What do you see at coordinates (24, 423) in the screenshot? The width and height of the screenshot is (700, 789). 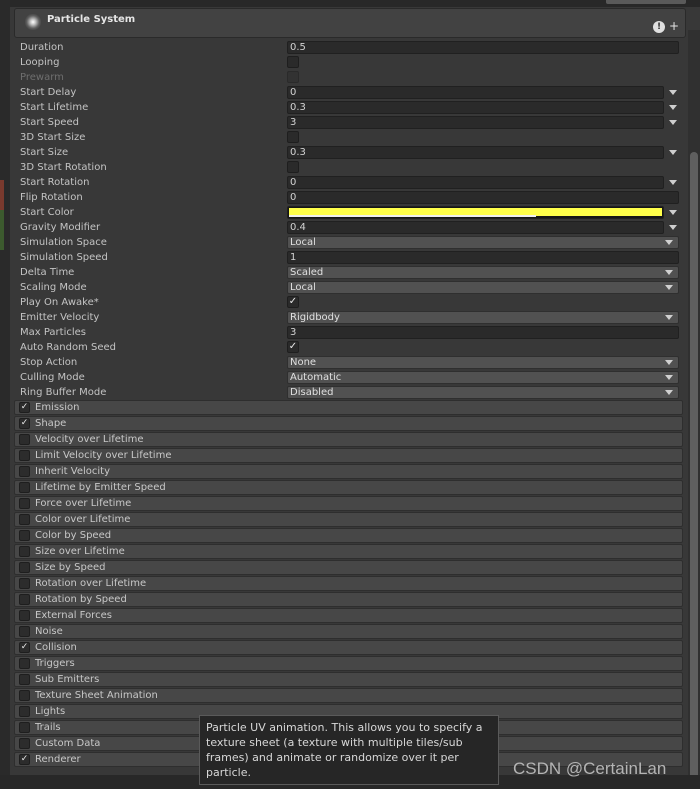 I see `module-shape-toggle: ✓` at bounding box center [24, 423].